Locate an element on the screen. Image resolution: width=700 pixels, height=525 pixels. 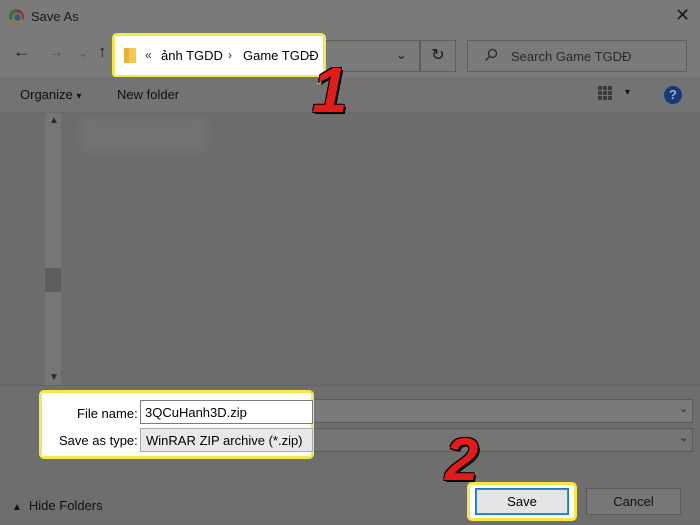
chevron-up-icon: ▲ is located at coordinates (17, 507).